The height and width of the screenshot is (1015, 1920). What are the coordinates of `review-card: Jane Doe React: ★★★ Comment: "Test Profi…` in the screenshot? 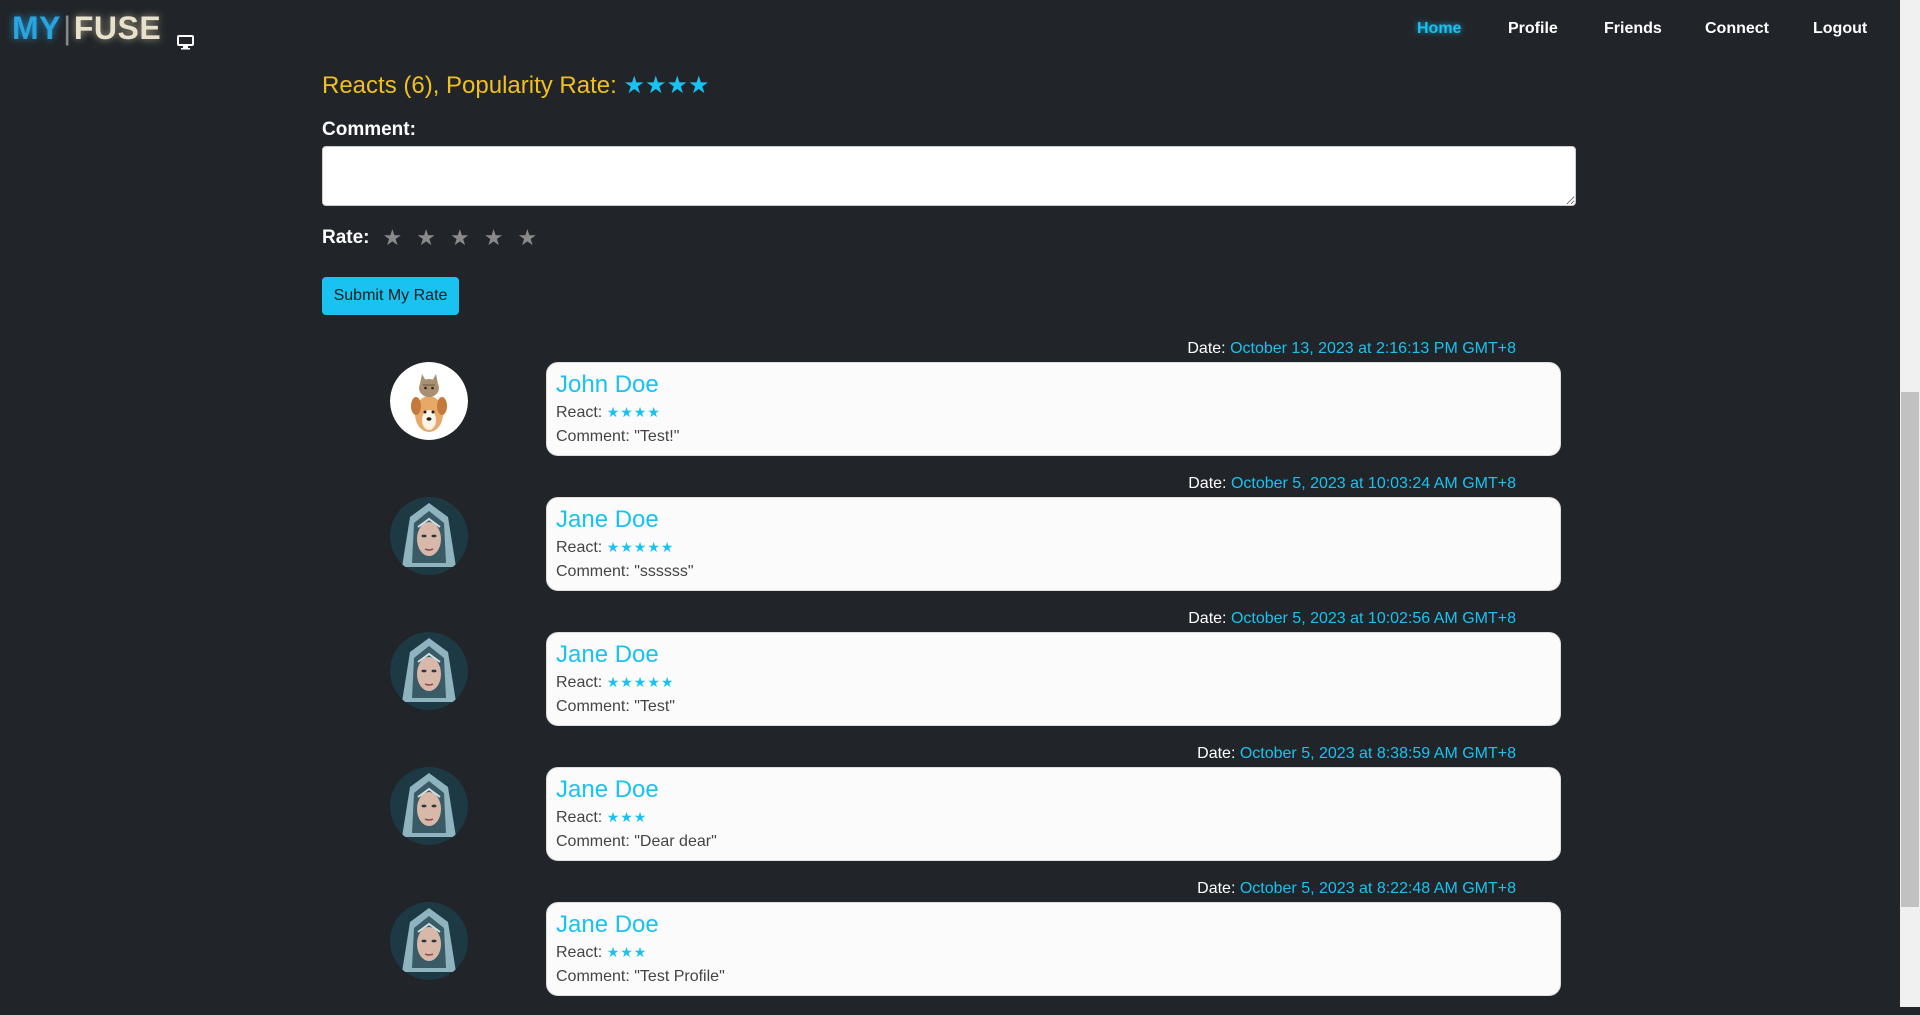 It's located at (1053, 949).